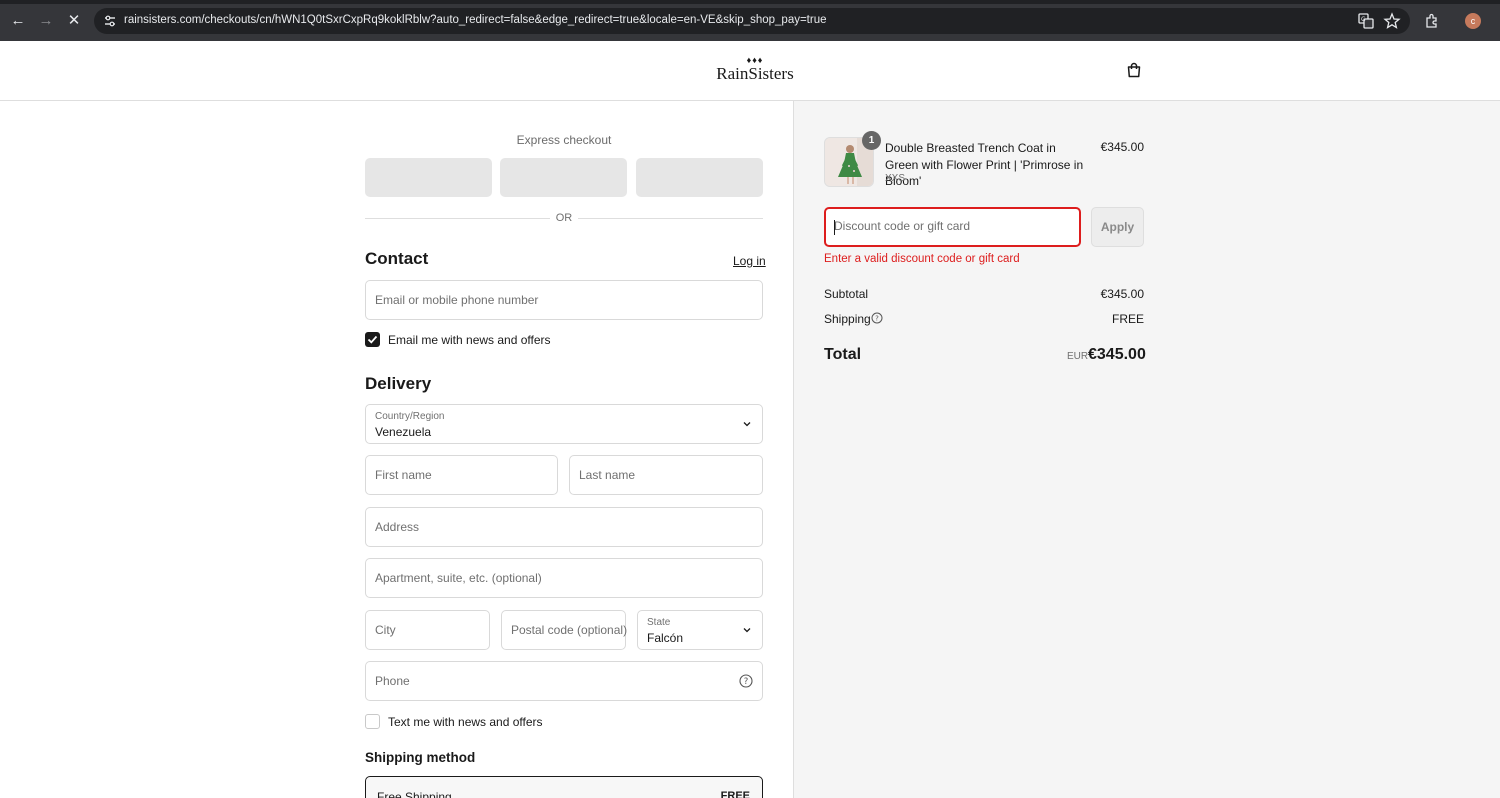  Describe the element at coordinates (607, 475) in the screenshot. I see `last-name-placeholder: Last name` at that location.